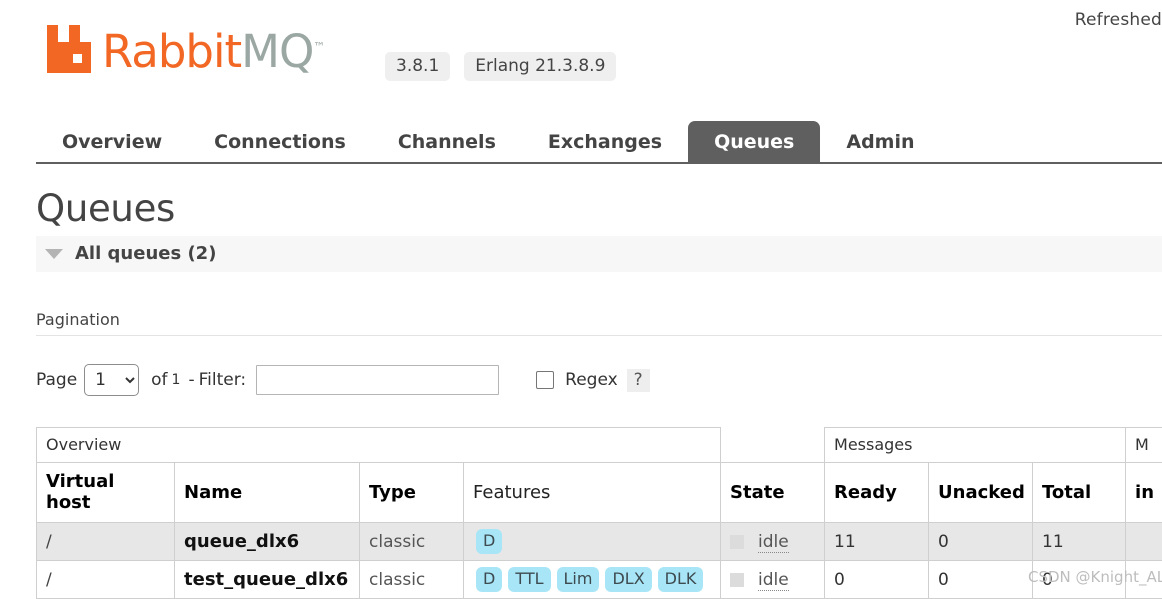 The image size is (1162, 599). Describe the element at coordinates (111, 380) in the screenshot. I see `page-select: 1` at that location.